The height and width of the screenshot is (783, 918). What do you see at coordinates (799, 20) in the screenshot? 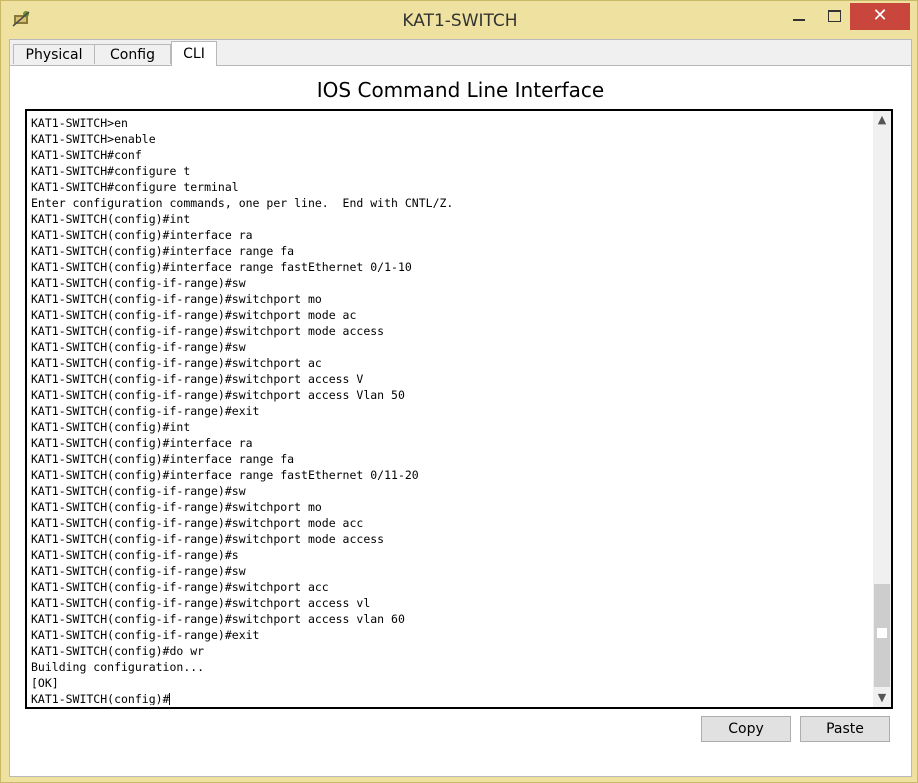
I see `minimize-icon` at bounding box center [799, 20].